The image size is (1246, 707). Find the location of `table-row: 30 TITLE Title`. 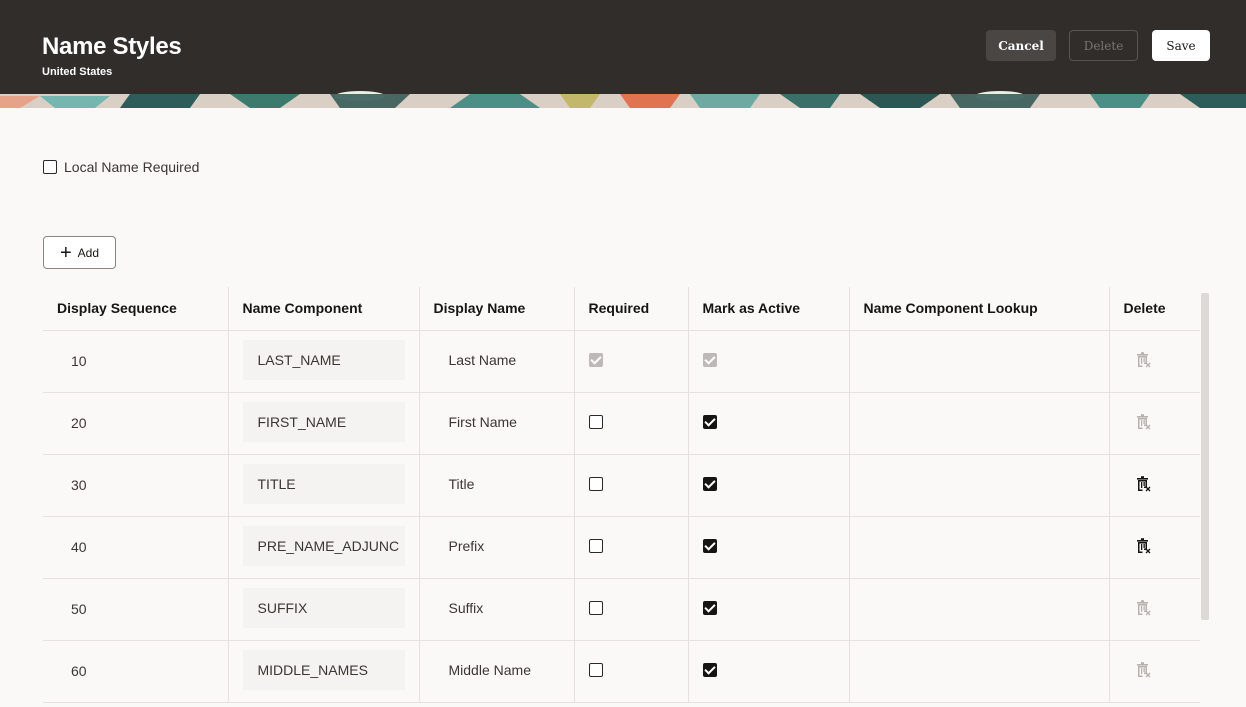

table-row: 30 TITLE Title is located at coordinates (621, 485).